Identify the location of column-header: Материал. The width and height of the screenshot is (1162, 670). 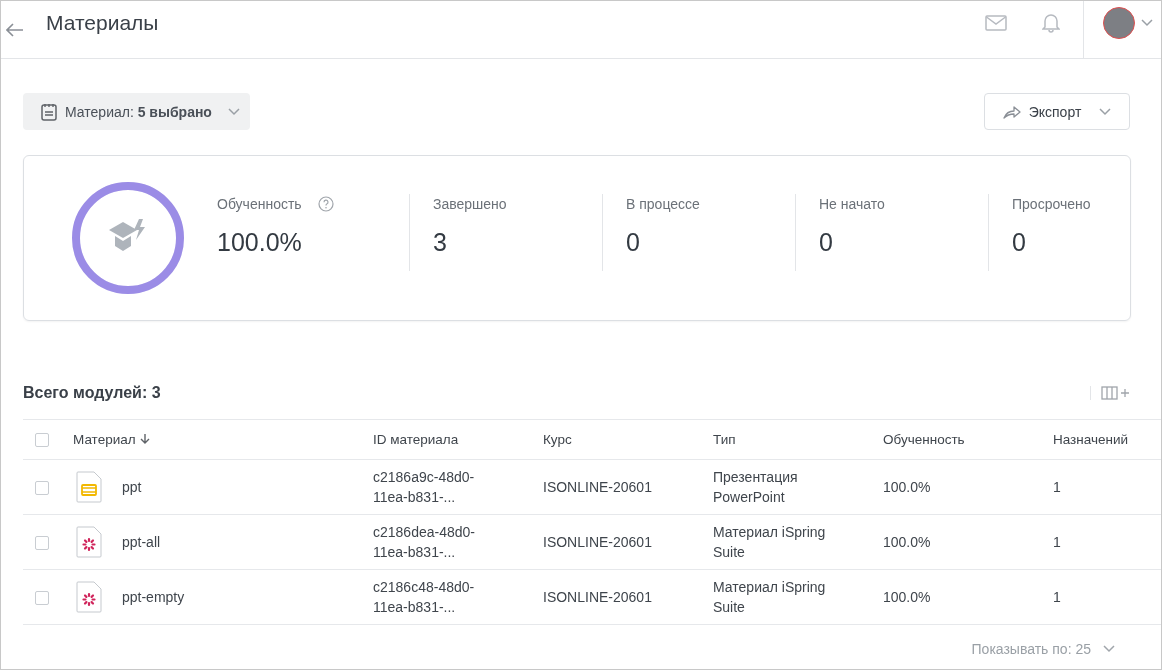
(111, 439).